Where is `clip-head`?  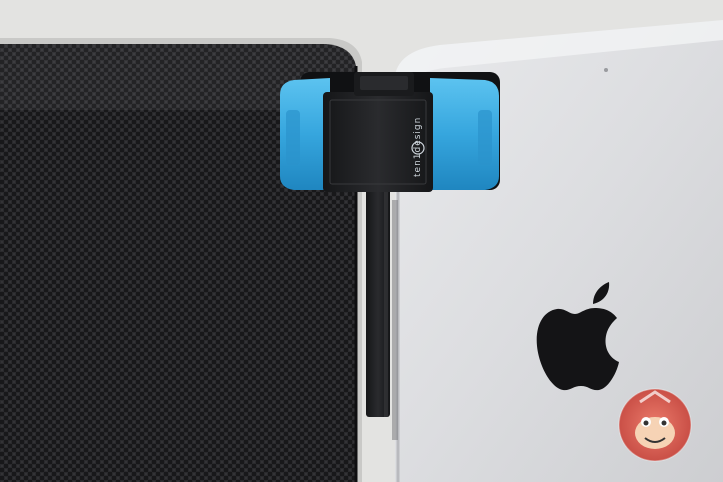
clip-head is located at coordinates (390, 132).